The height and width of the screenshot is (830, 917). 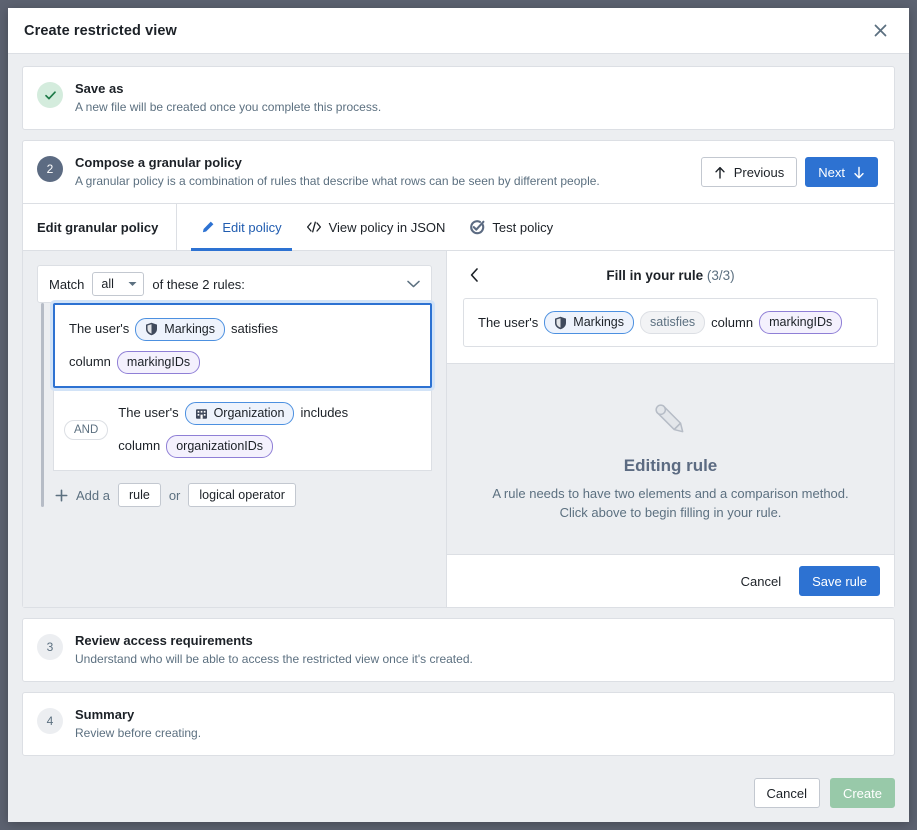 I want to click on rule-2-line-2: column organizationIDs, so click(x=267, y=446).